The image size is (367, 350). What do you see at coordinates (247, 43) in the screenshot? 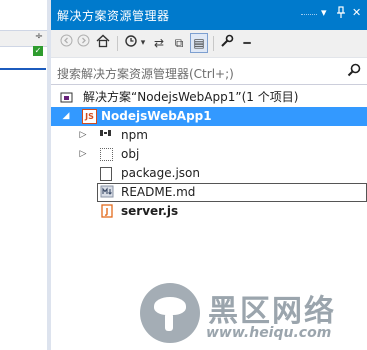
I see `preview-icon: ━` at bounding box center [247, 43].